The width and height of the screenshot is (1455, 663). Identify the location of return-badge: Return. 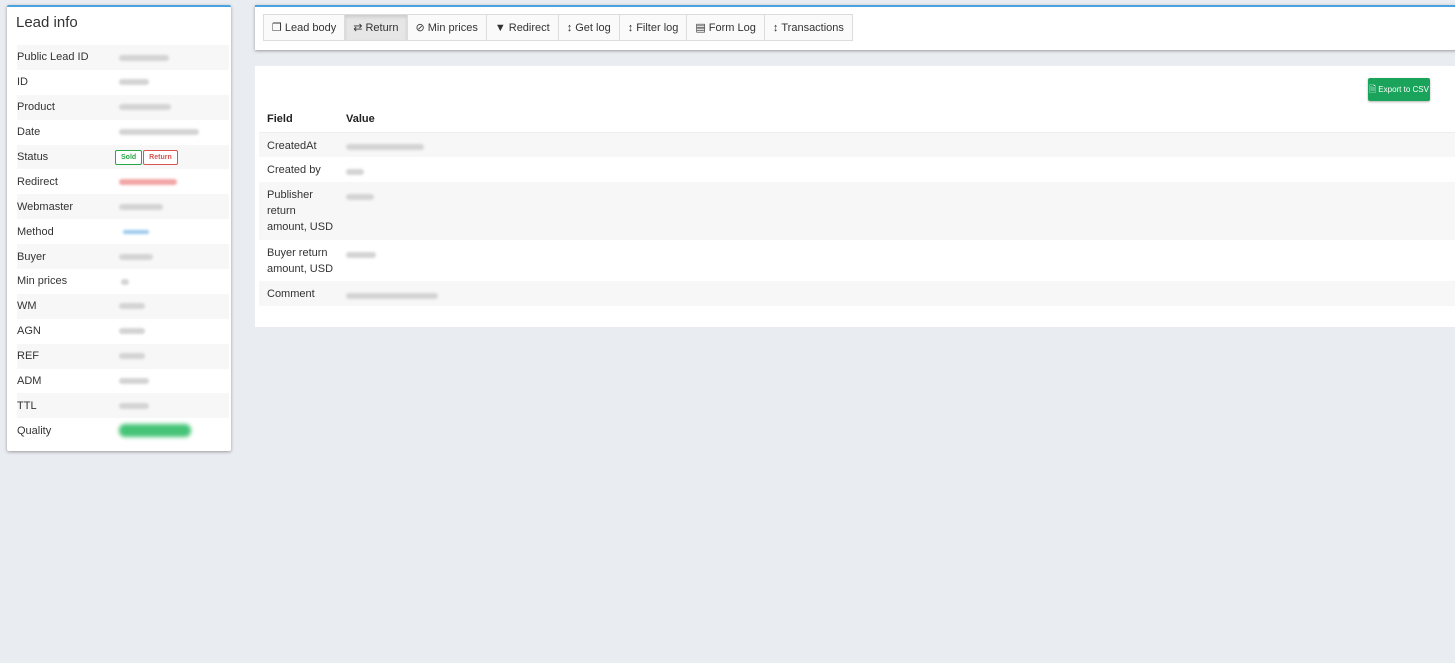
(160, 157).